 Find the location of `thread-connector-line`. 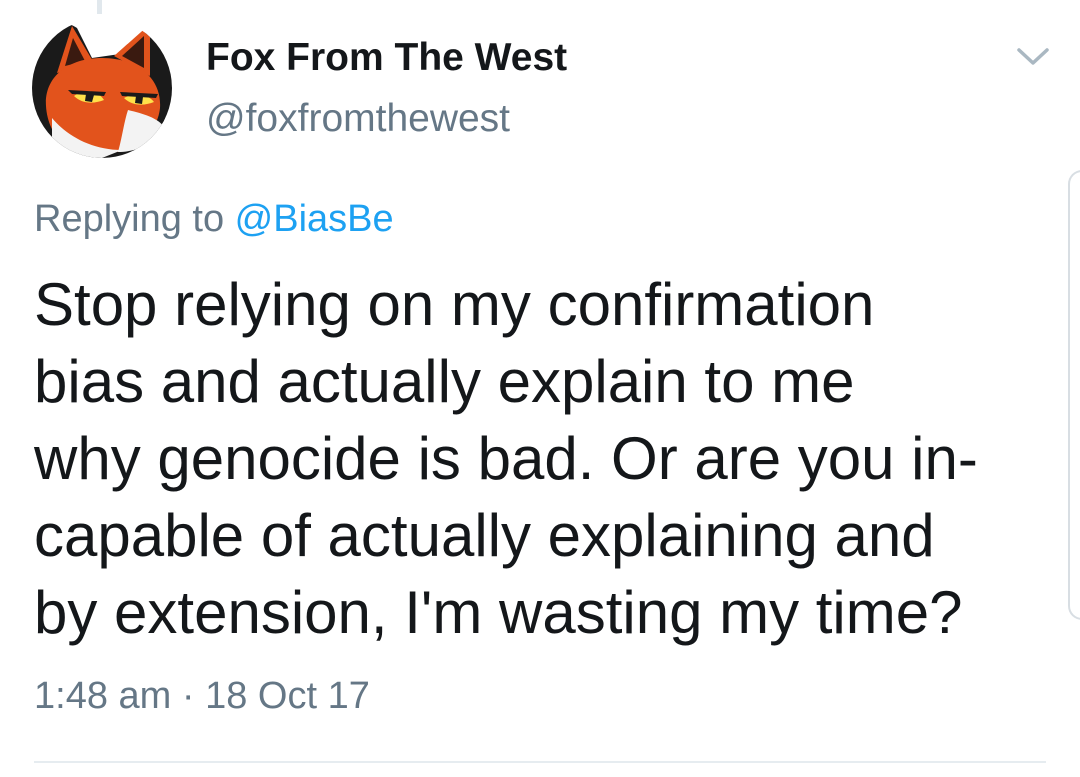

thread-connector-line is located at coordinates (99, 7).